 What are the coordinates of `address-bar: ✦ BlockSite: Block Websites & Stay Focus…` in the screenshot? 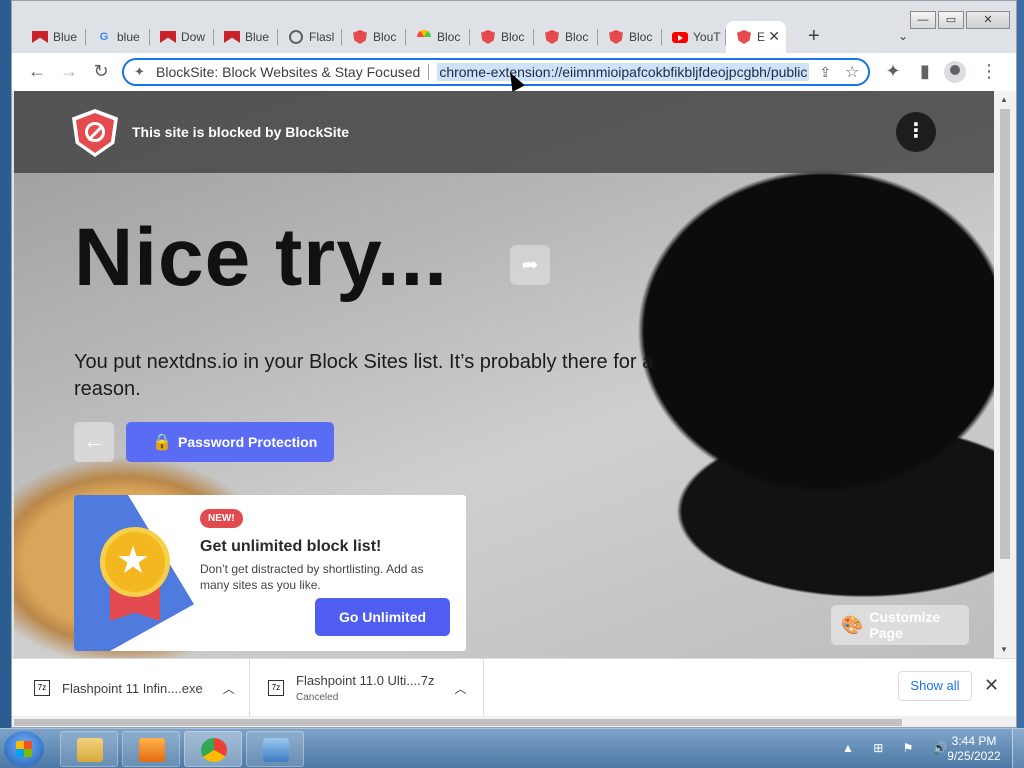 It's located at (496, 72).